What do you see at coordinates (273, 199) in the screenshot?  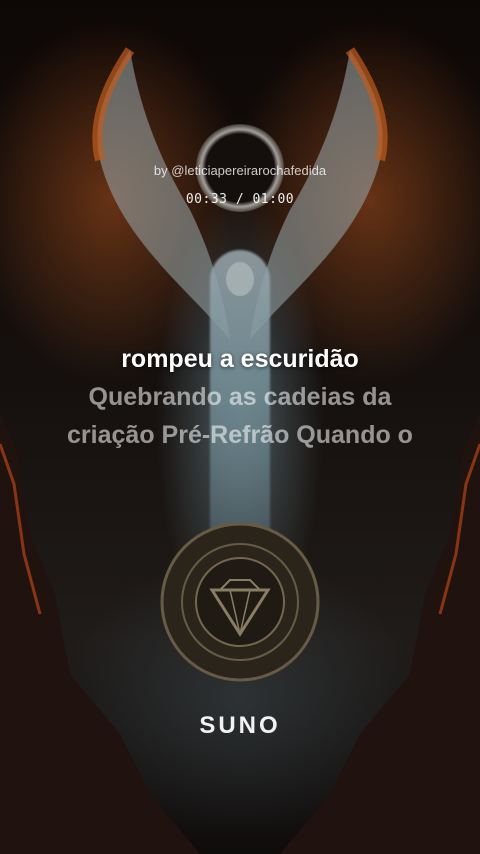 I see `total-time: 01:00` at bounding box center [273, 199].